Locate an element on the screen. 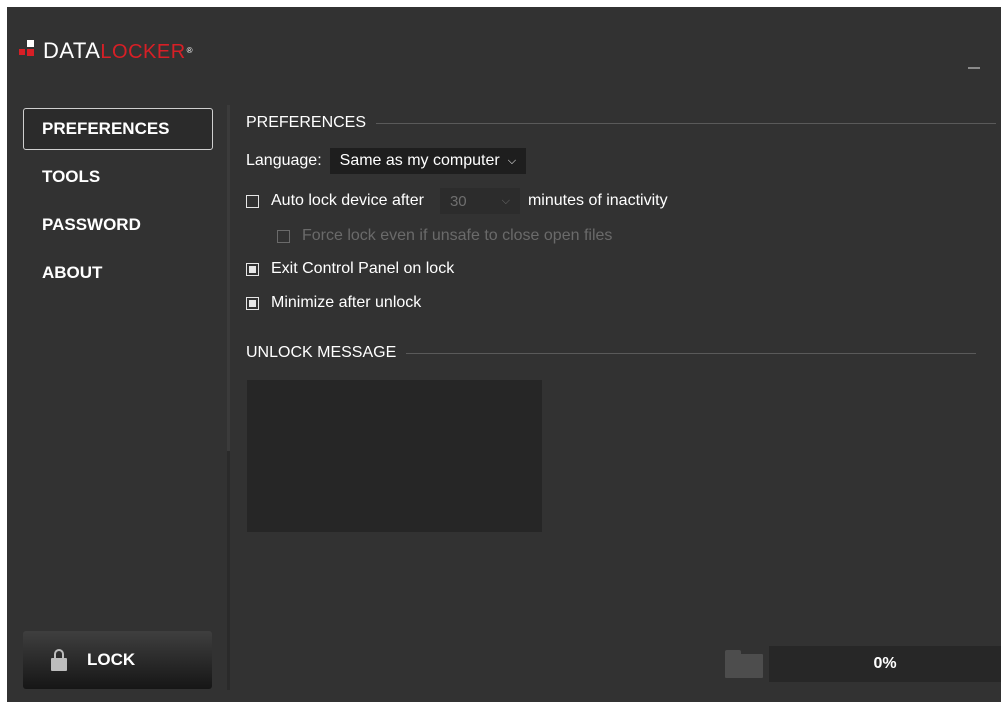 This screenshot has height=702, width=1001. auto-lock-suffix: minutes of inactivity is located at coordinates (597, 200).